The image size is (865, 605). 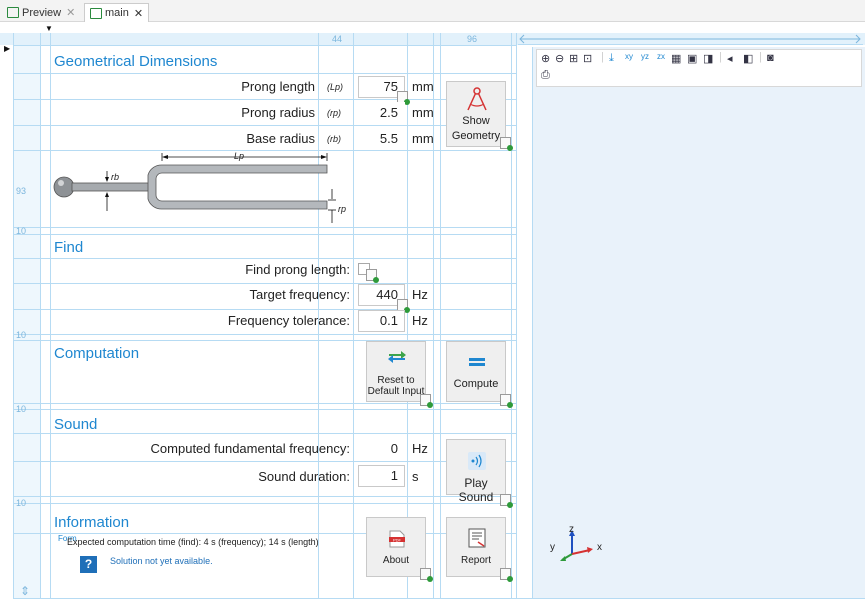 I want to click on base-radius-input: 5.5, so click(x=381, y=139).